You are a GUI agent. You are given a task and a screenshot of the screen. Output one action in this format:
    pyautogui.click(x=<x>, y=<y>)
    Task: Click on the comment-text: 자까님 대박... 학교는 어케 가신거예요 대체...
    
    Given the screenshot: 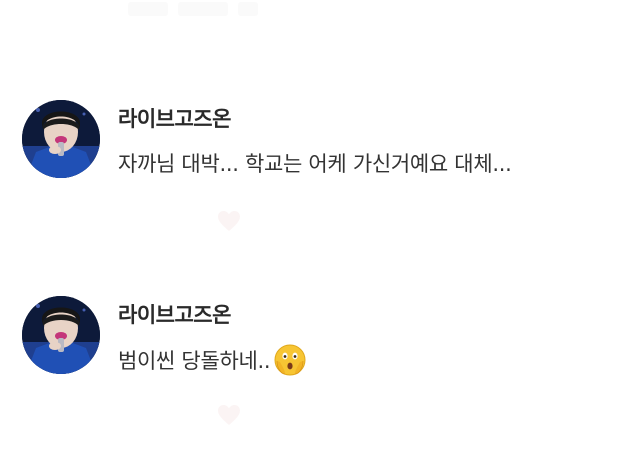 What is the action you would take?
    pyautogui.click(x=315, y=163)
    